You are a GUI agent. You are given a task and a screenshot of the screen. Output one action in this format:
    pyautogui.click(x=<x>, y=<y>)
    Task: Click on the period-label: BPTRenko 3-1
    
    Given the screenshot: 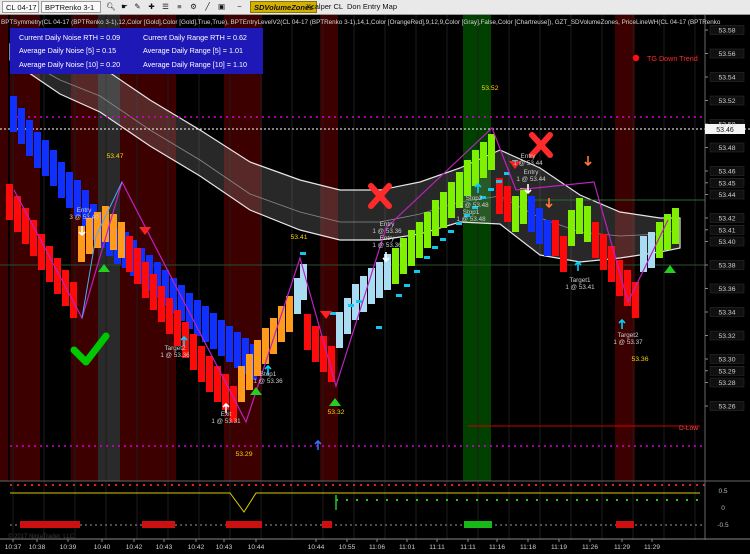 What is the action you would take?
    pyautogui.click(x=70, y=7)
    